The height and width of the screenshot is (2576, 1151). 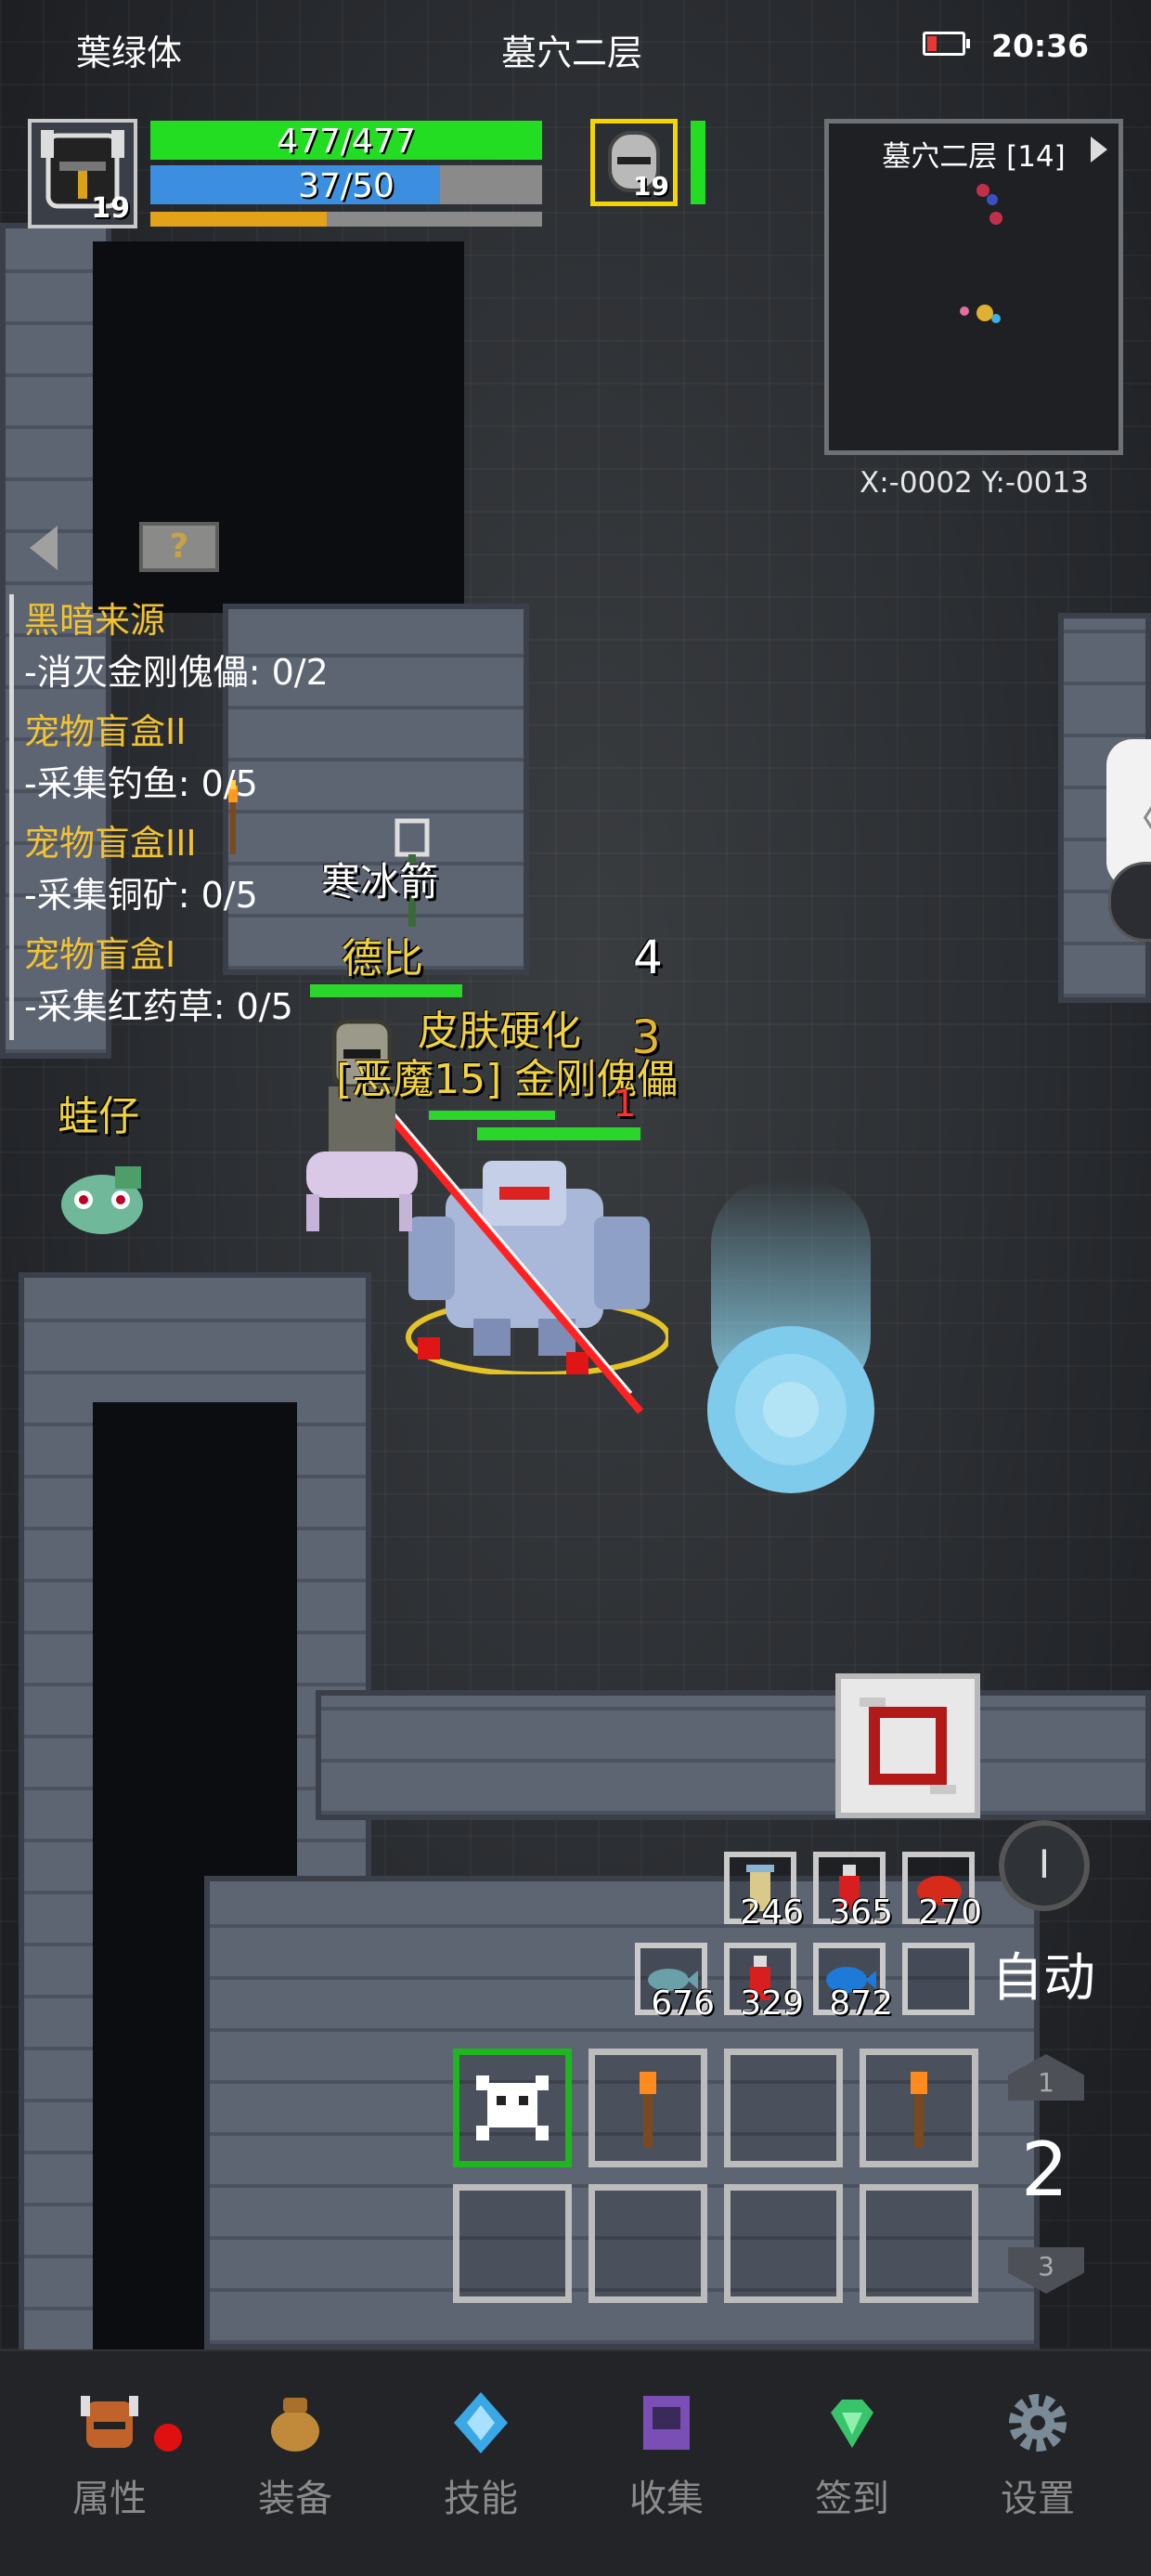 What do you see at coordinates (1044, 1866) in the screenshot?
I see `switch-target-button: I` at bounding box center [1044, 1866].